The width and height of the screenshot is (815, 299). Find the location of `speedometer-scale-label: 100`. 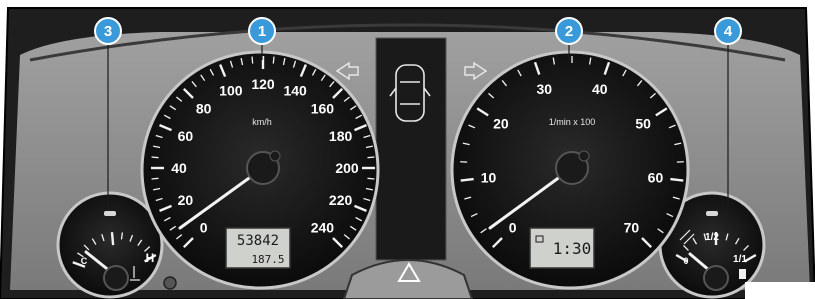

speedometer-scale-label: 100 is located at coordinates (231, 90).